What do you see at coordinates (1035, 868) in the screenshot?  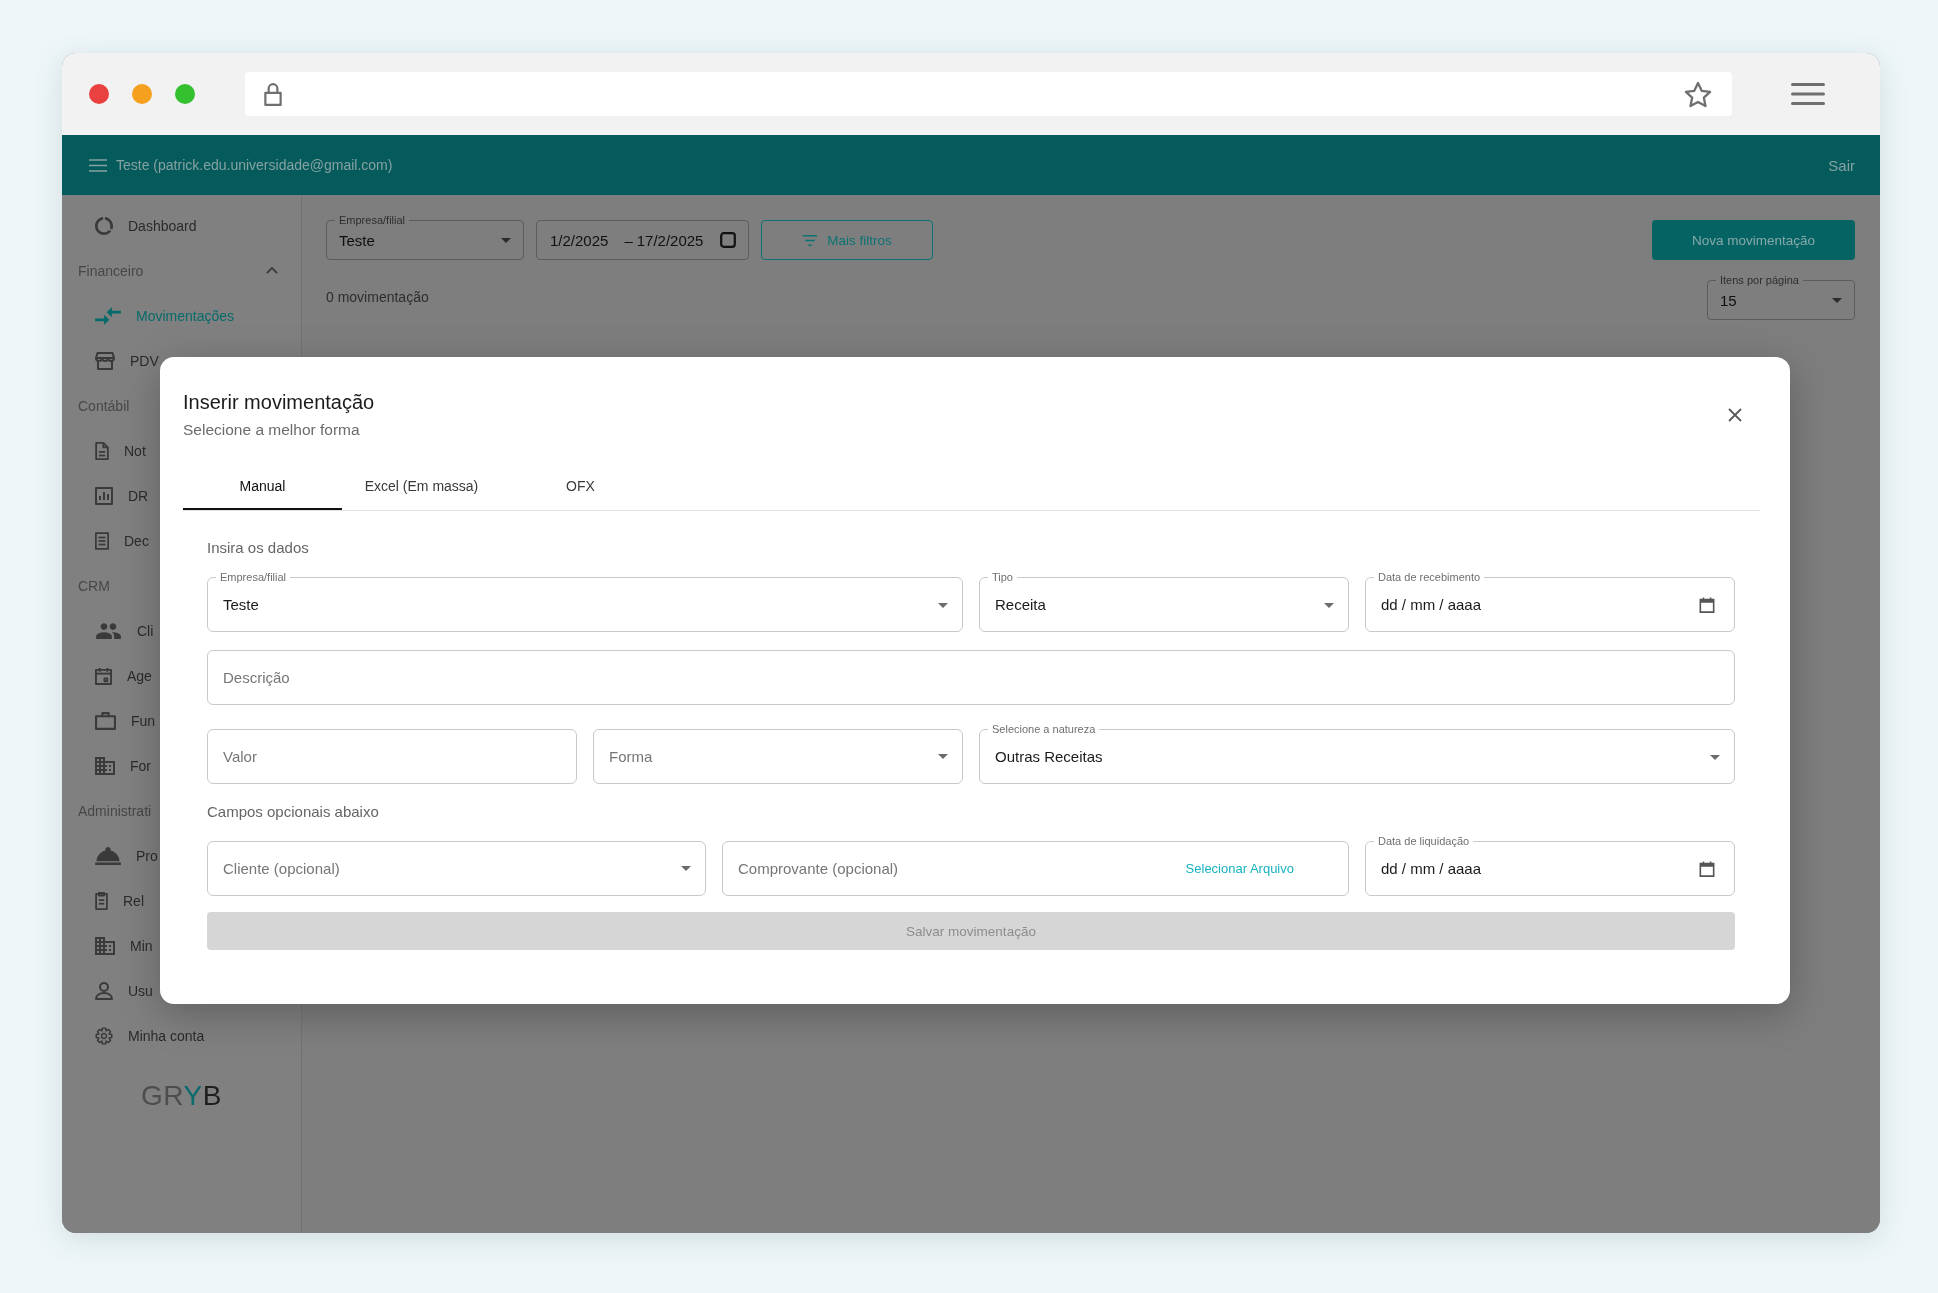 I see `file-field: Comprovante (opcional) Selecionar Arquivo` at bounding box center [1035, 868].